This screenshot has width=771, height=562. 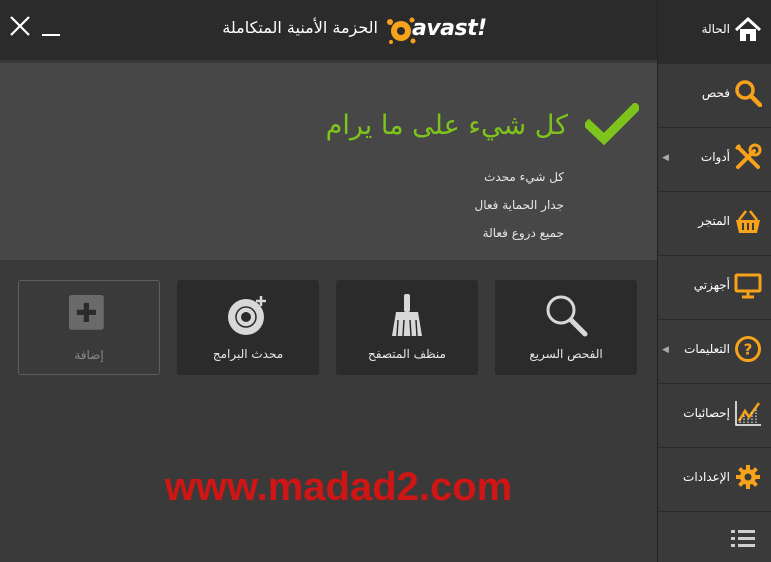 I want to click on sidebar-item-label: الحالة, so click(x=715, y=29).